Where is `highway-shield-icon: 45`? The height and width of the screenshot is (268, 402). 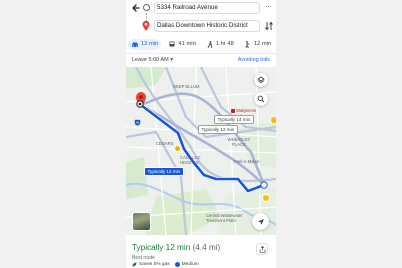 highway-shield-icon: 45 is located at coordinates (137, 122).